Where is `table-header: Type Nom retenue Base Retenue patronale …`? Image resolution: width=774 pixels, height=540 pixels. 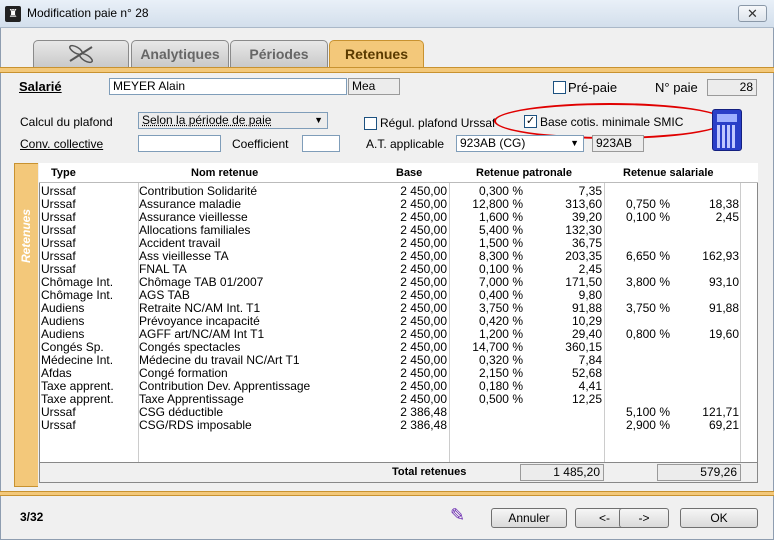 table-header: Type Nom retenue Base Retenue patronale … is located at coordinates (398, 173).